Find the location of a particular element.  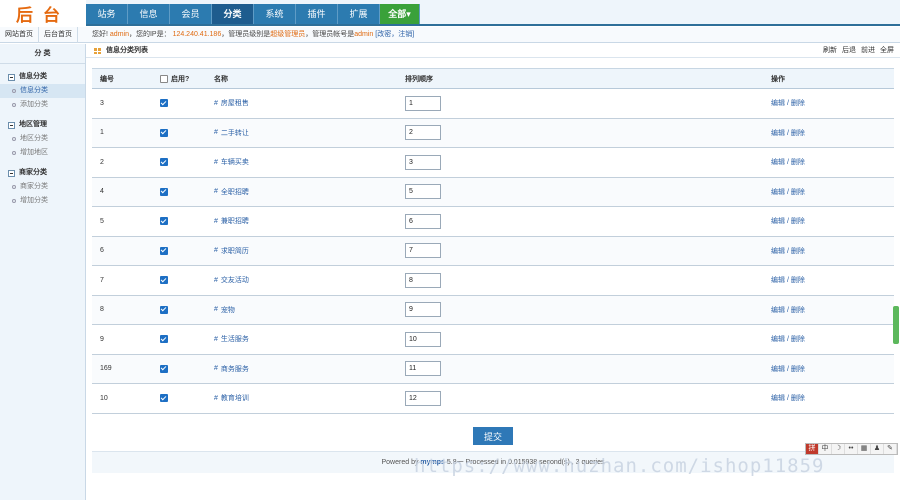

row-name: # 教育培训 is located at coordinates (231, 398).